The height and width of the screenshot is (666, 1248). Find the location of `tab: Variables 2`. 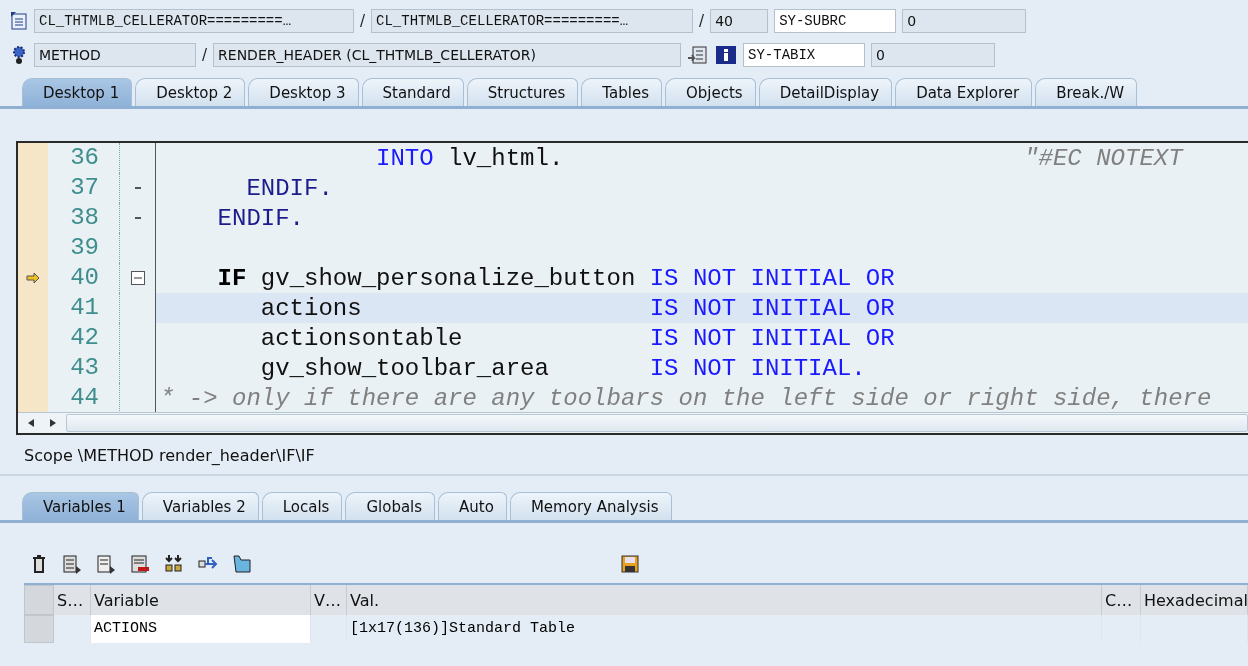

tab: Variables 2 is located at coordinates (200, 506).